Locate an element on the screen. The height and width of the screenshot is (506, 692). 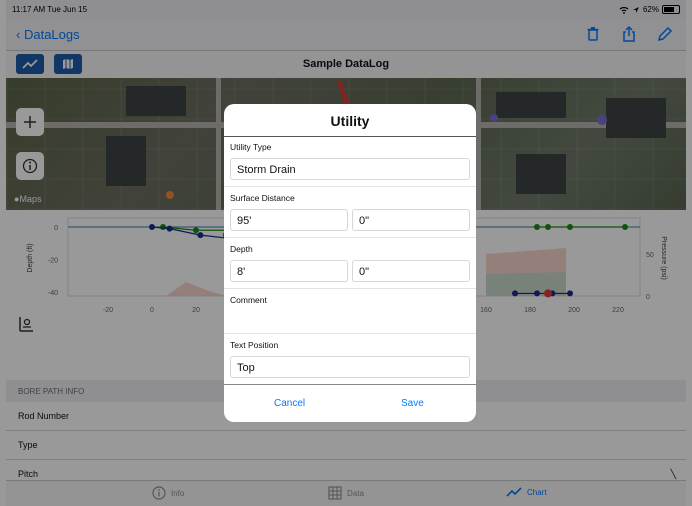
cancel-button: Cancel is located at coordinates (289, 403).